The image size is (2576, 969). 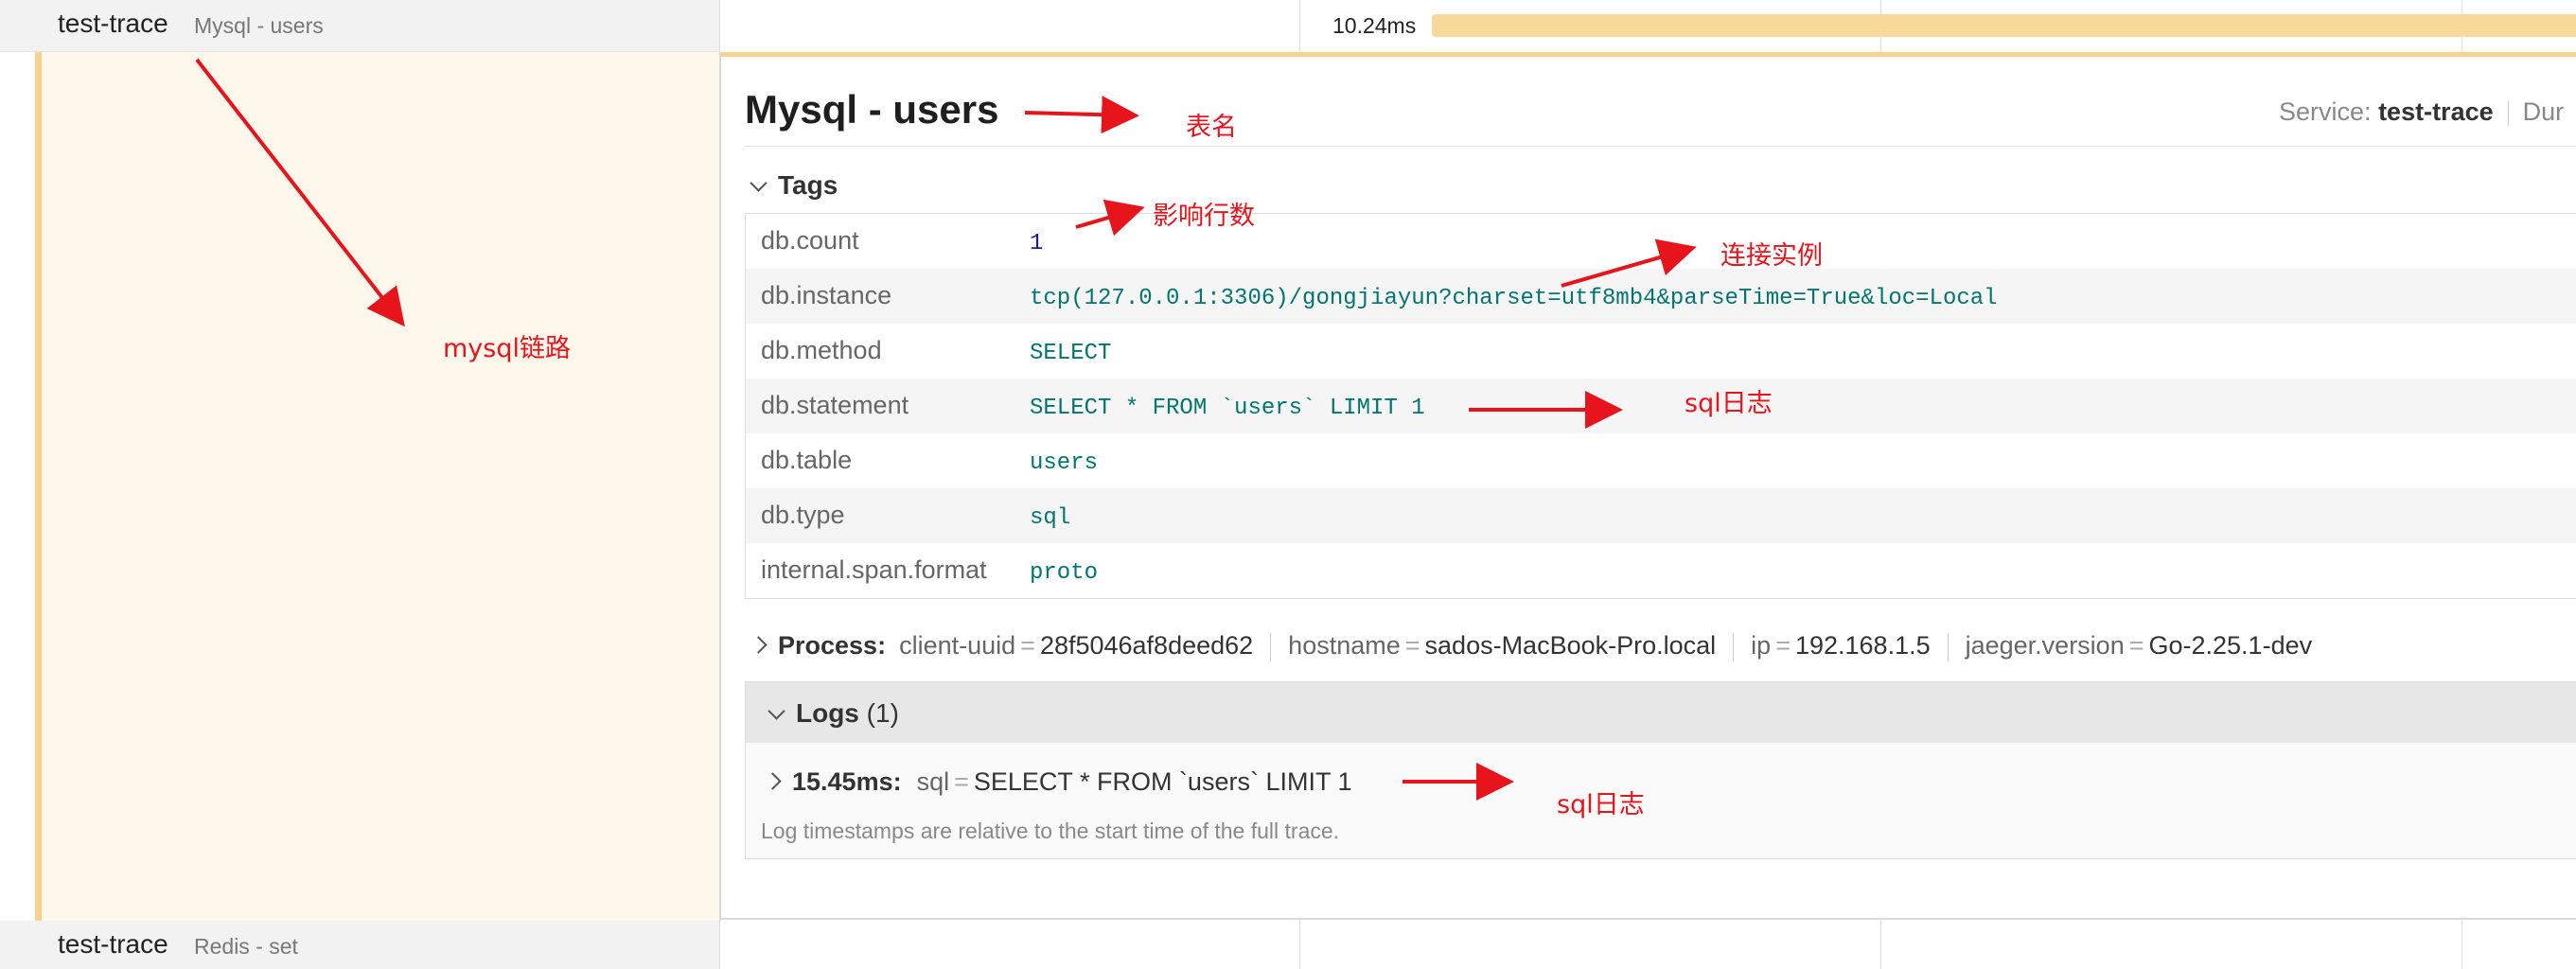 I want to click on annotation-affected-rows: 影响行数, so click(x=1204, y=216).